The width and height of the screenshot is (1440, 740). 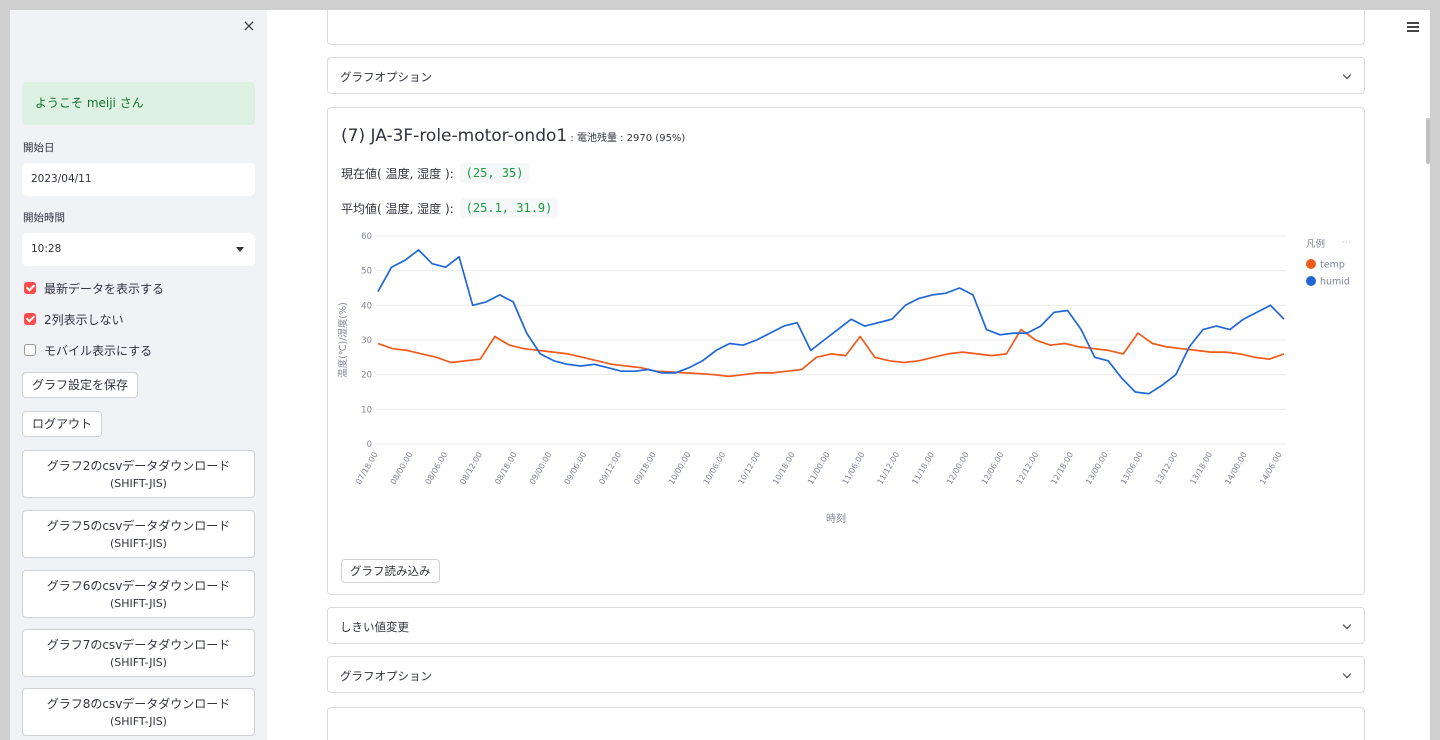 I want to click on x-tick-label: 08/12:00, so click(x=471, y=469).